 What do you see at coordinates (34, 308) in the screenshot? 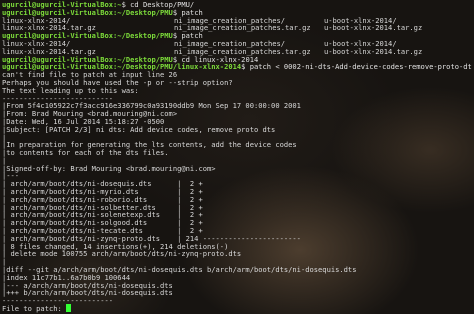
I see `file-to-patch-prompt: File to patch:` at bounding box center [34, 308].